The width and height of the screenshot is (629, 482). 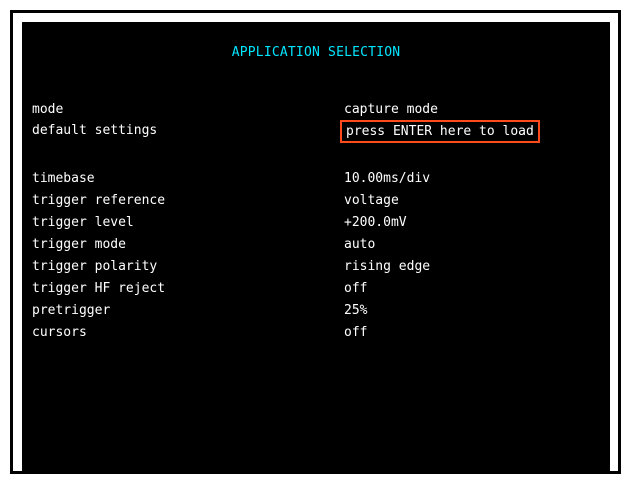 I want to click on setting-row-trigger-reference: trigger reference voltage, so click(x=316, y=204).